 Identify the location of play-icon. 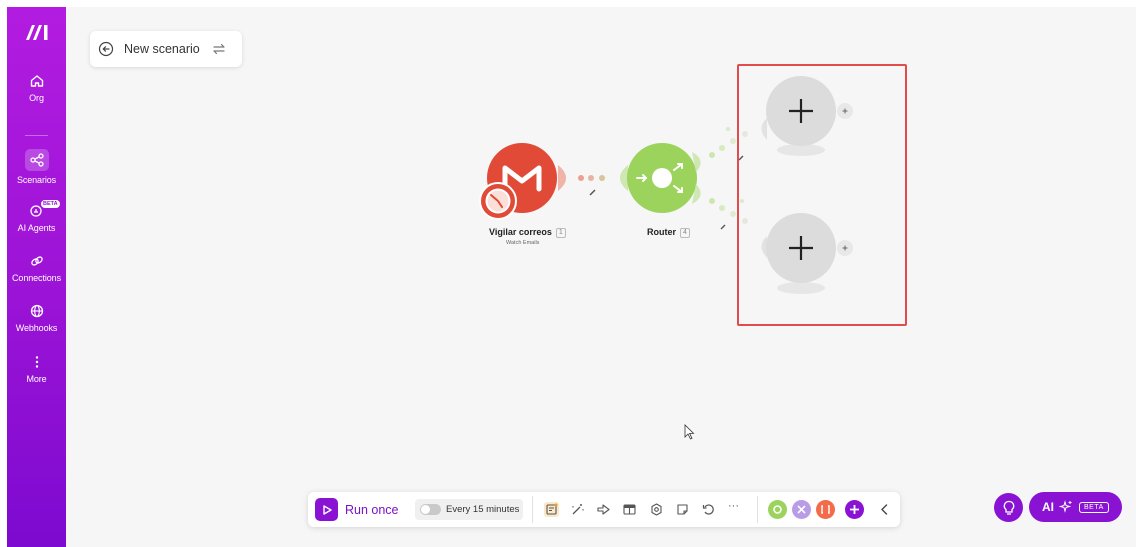
(326, 509).